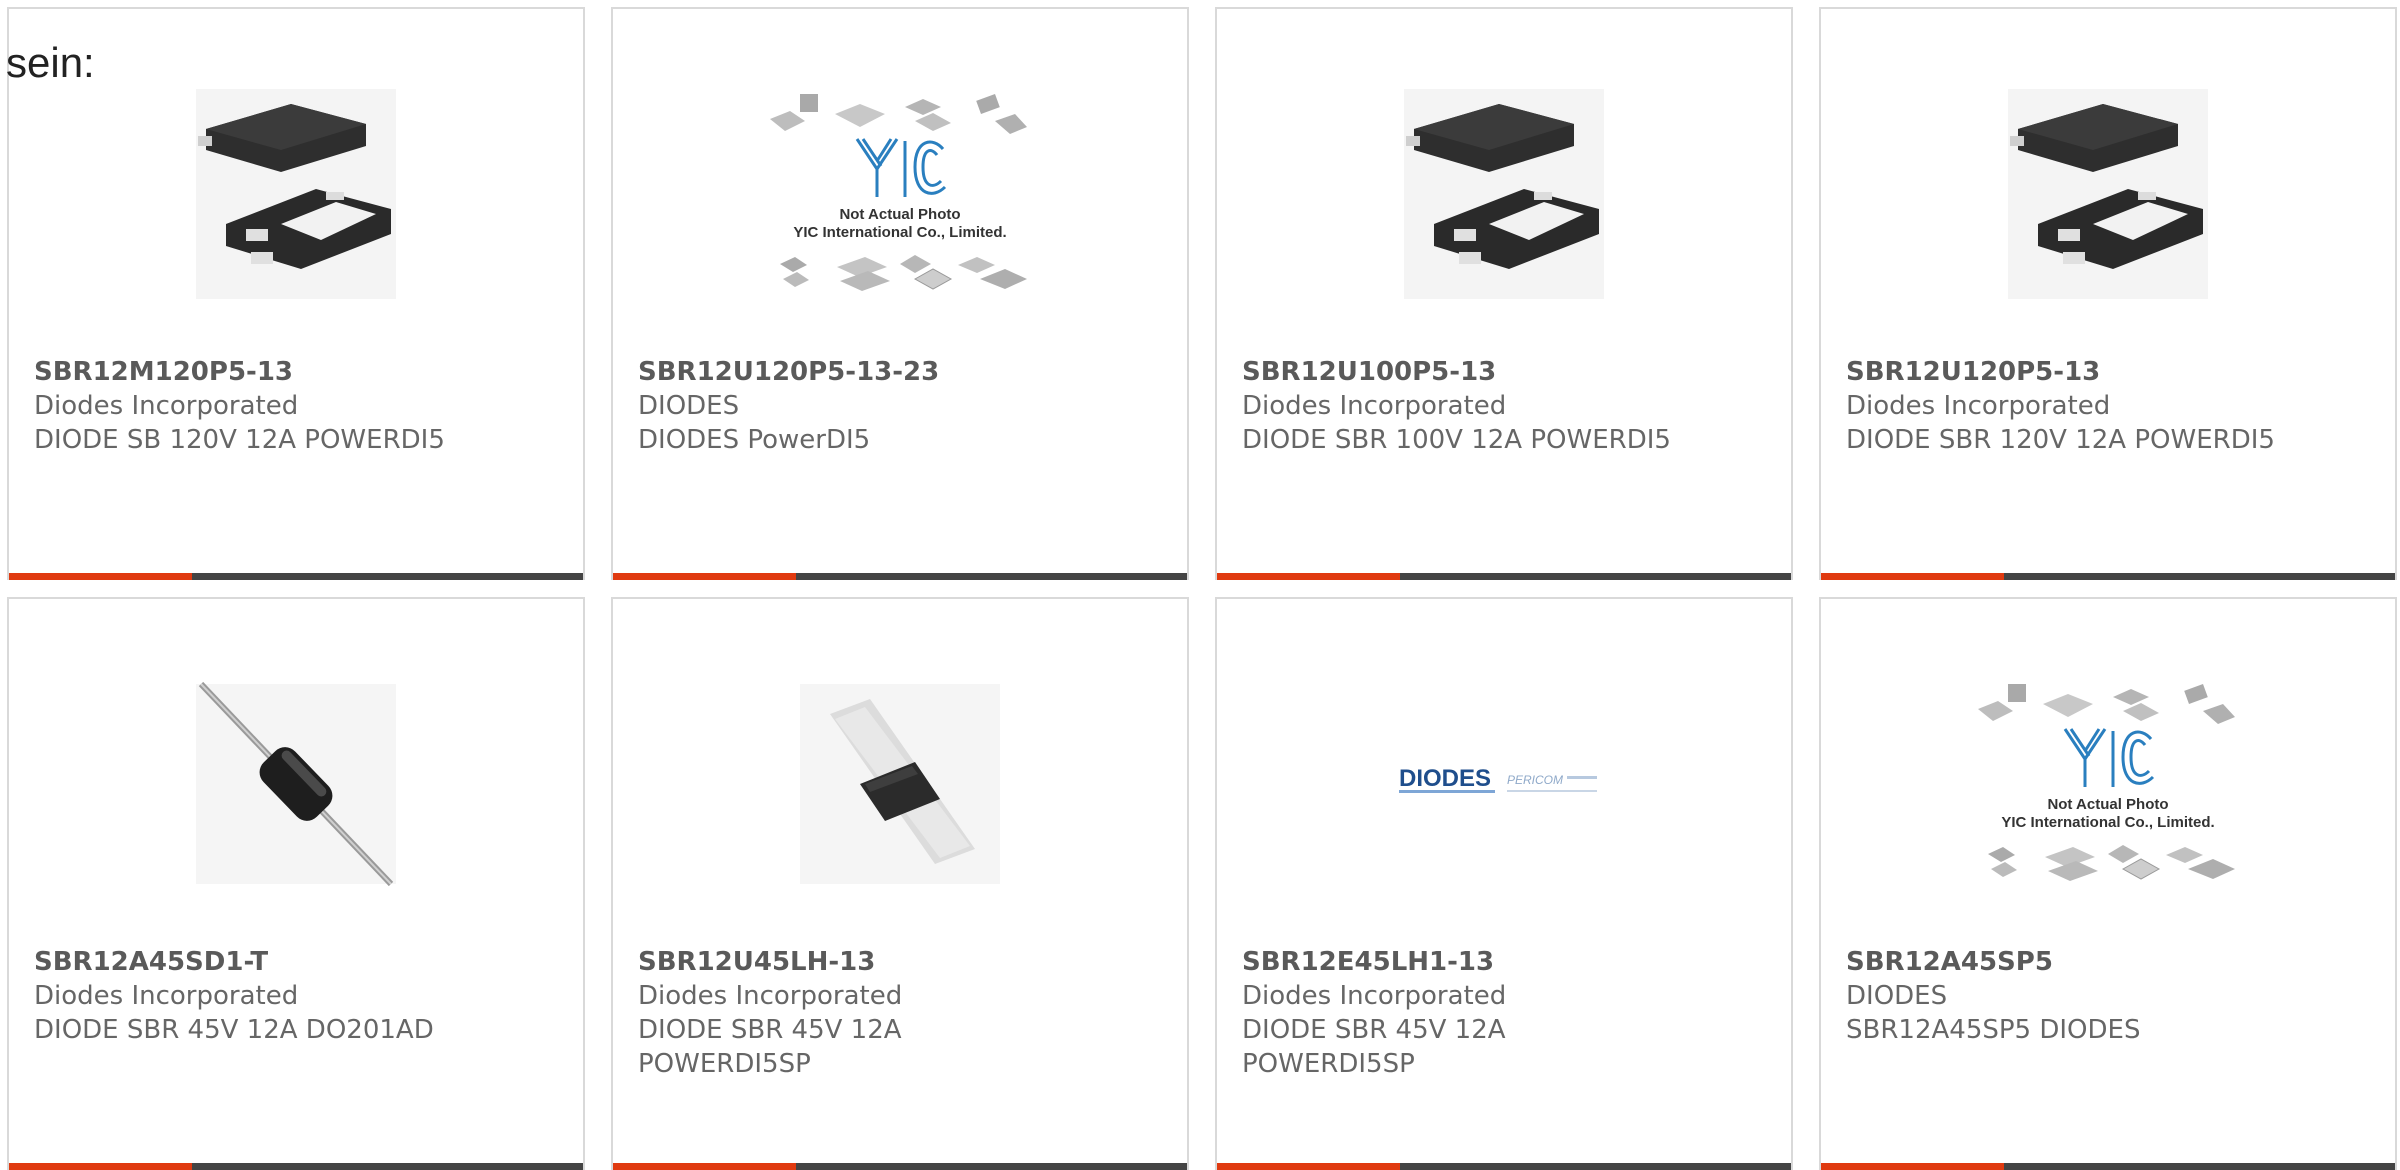 Image resolution: width=2400 pixels, height=1170 pixels. Describe the element at coordinates (902, 962) in the screenshot. I see `part-number: SBR12U45LH-13` at that location.